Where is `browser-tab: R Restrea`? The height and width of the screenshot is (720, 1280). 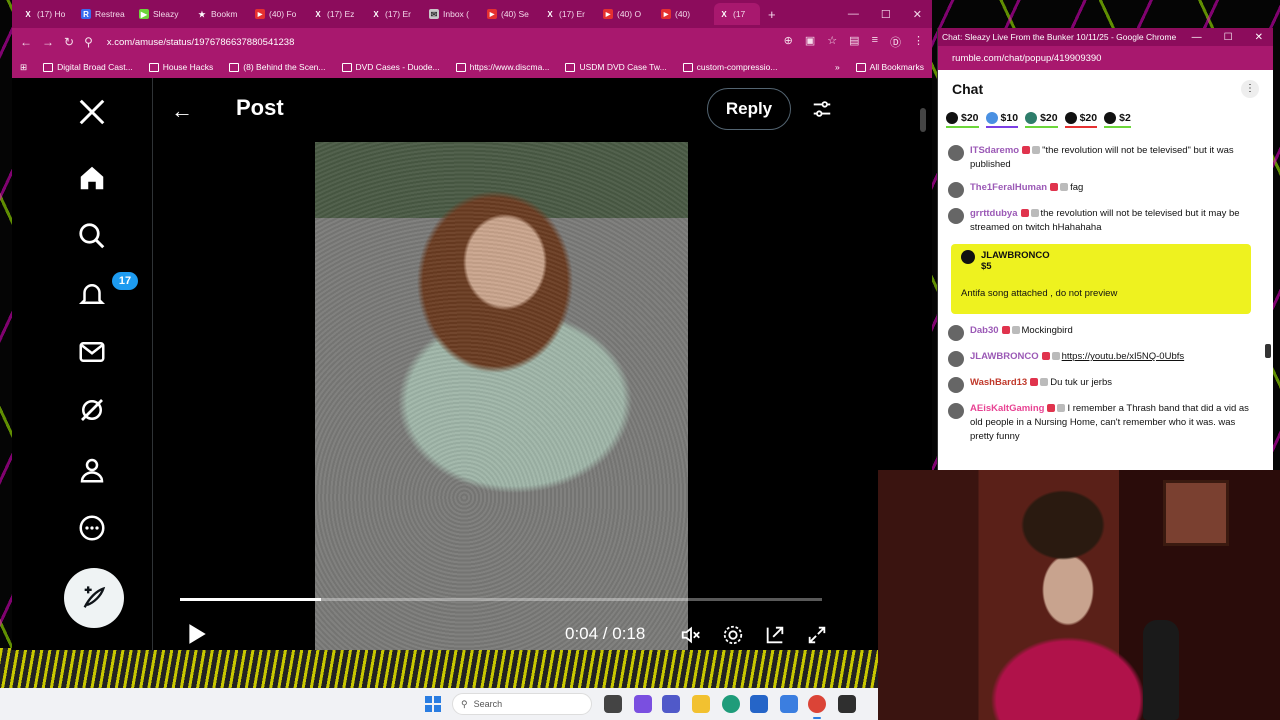 browser-tab: R Restrea is located at coordinates (105, 14).